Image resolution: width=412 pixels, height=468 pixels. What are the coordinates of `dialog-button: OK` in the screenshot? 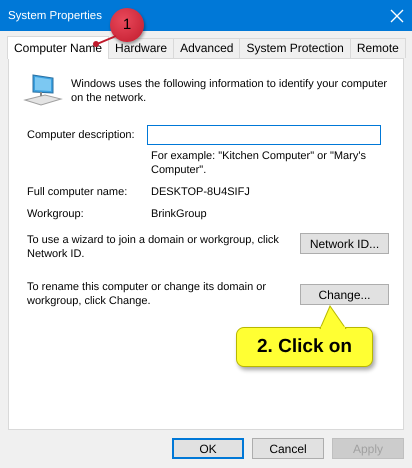 It's located at (208, 448).